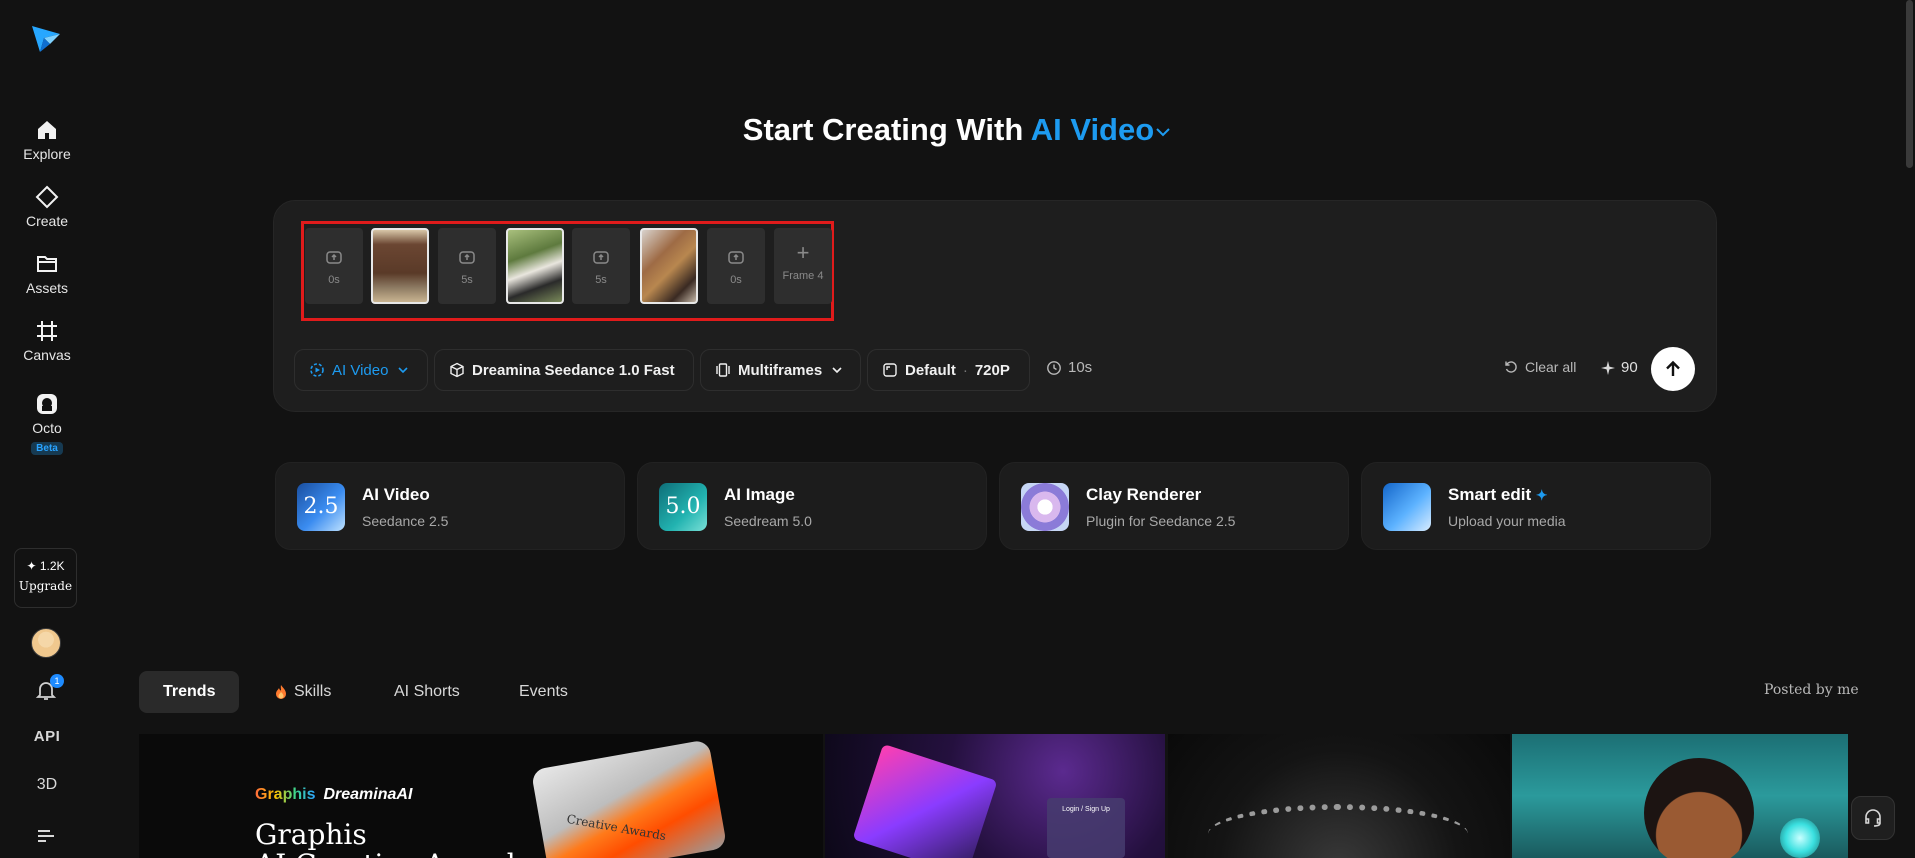 This screenshot has height=858, width=1915. I want to click on add-frame-label: Frame 4, so click(803, 276).